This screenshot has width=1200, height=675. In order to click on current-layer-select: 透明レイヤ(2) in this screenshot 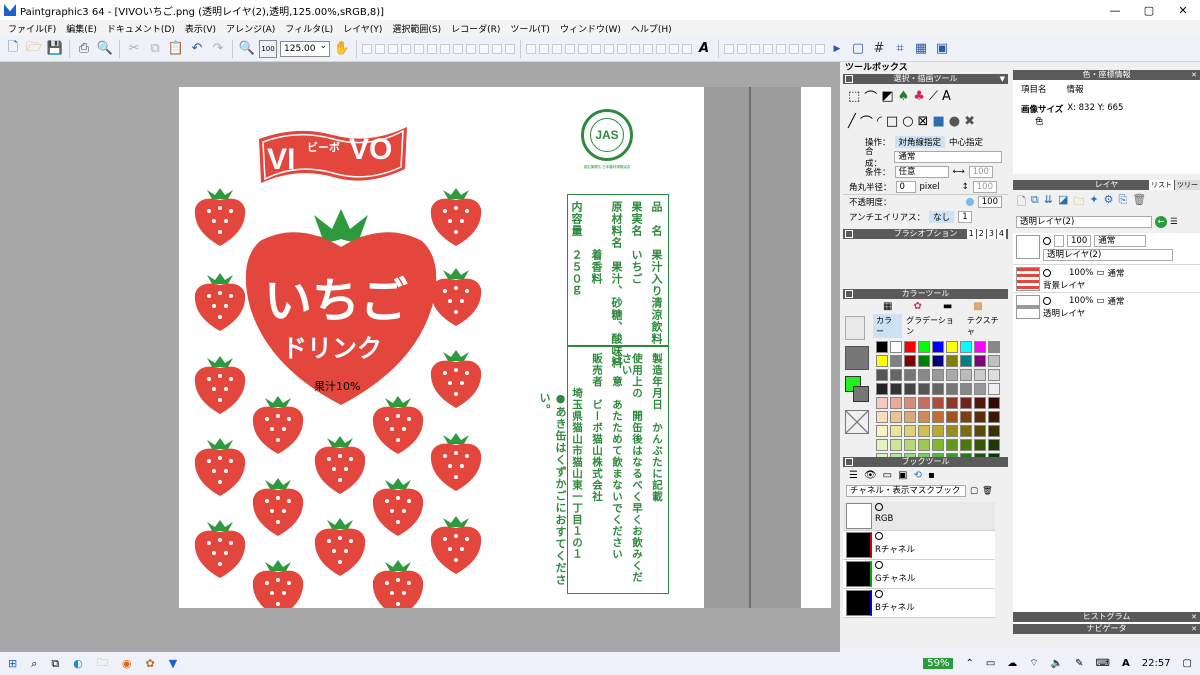, I will do `click(1084, 222)`.